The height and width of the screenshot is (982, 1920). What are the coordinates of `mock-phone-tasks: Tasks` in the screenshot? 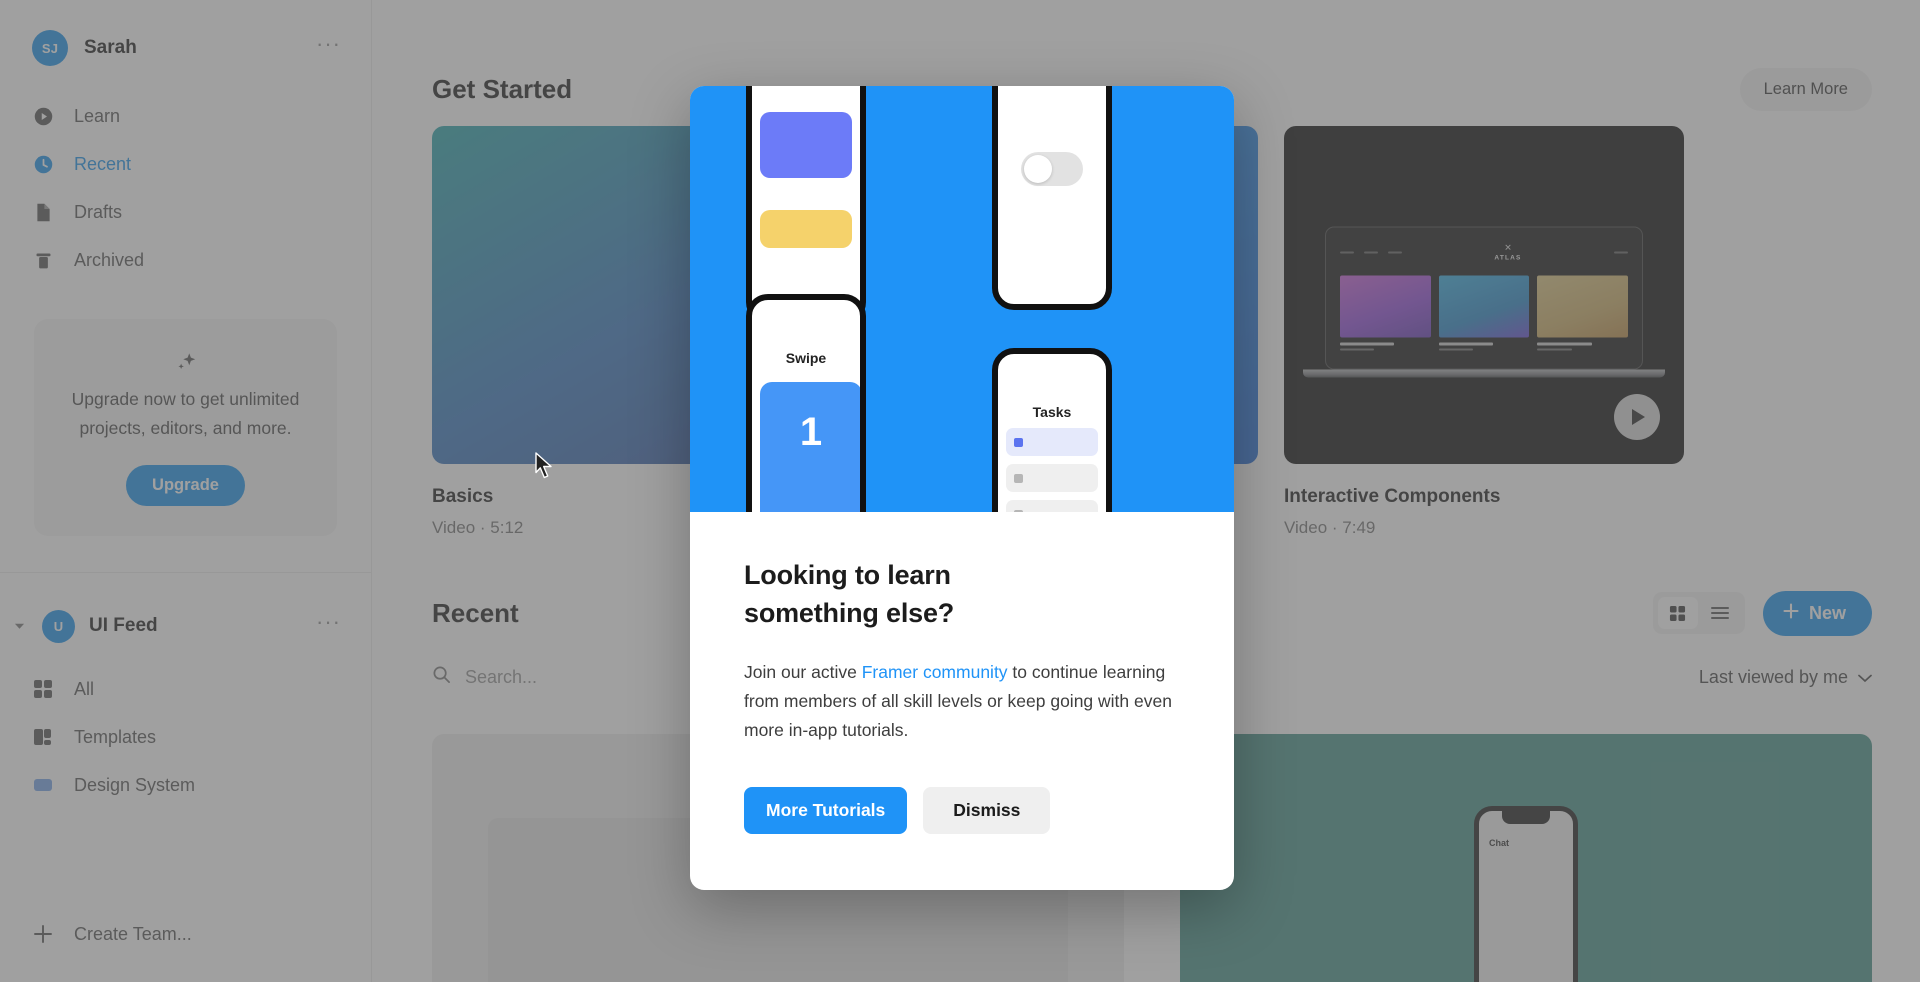 It's located at (1052, 430).